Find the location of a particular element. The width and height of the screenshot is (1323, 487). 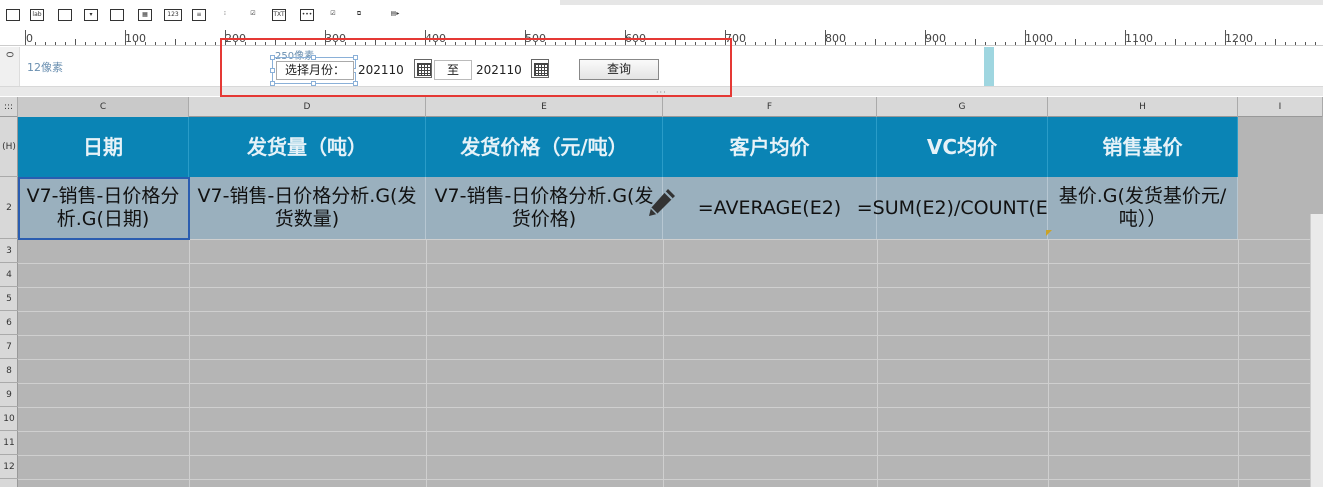

combobox-widget-icon: ▾ is located at coordinates (91, 15).